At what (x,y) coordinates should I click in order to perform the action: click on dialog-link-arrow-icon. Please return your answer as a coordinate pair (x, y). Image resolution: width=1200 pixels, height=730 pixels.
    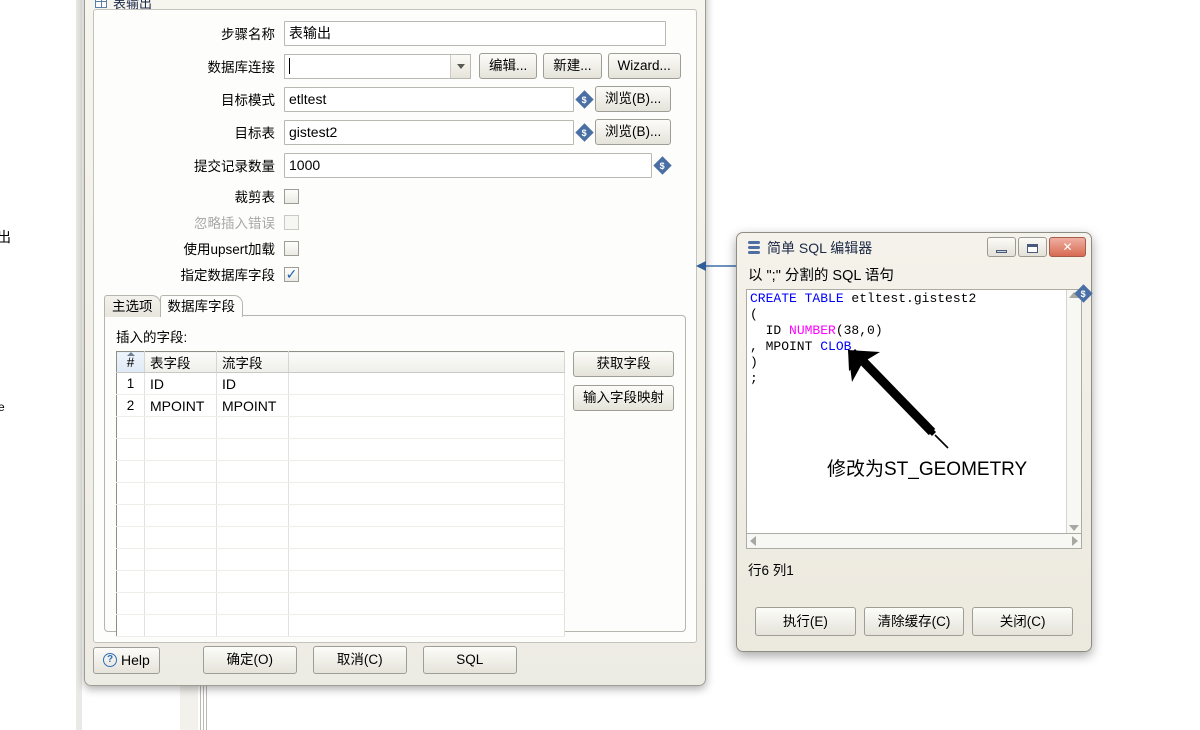
    Looking at the image, I should click on (718, 266).